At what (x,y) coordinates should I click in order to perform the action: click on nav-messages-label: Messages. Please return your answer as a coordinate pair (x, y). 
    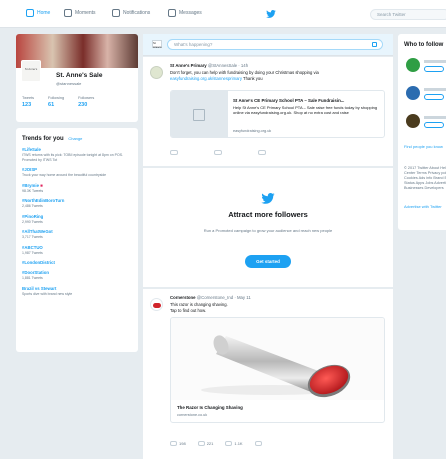
    Looking at the image, I should click on (190, 13).